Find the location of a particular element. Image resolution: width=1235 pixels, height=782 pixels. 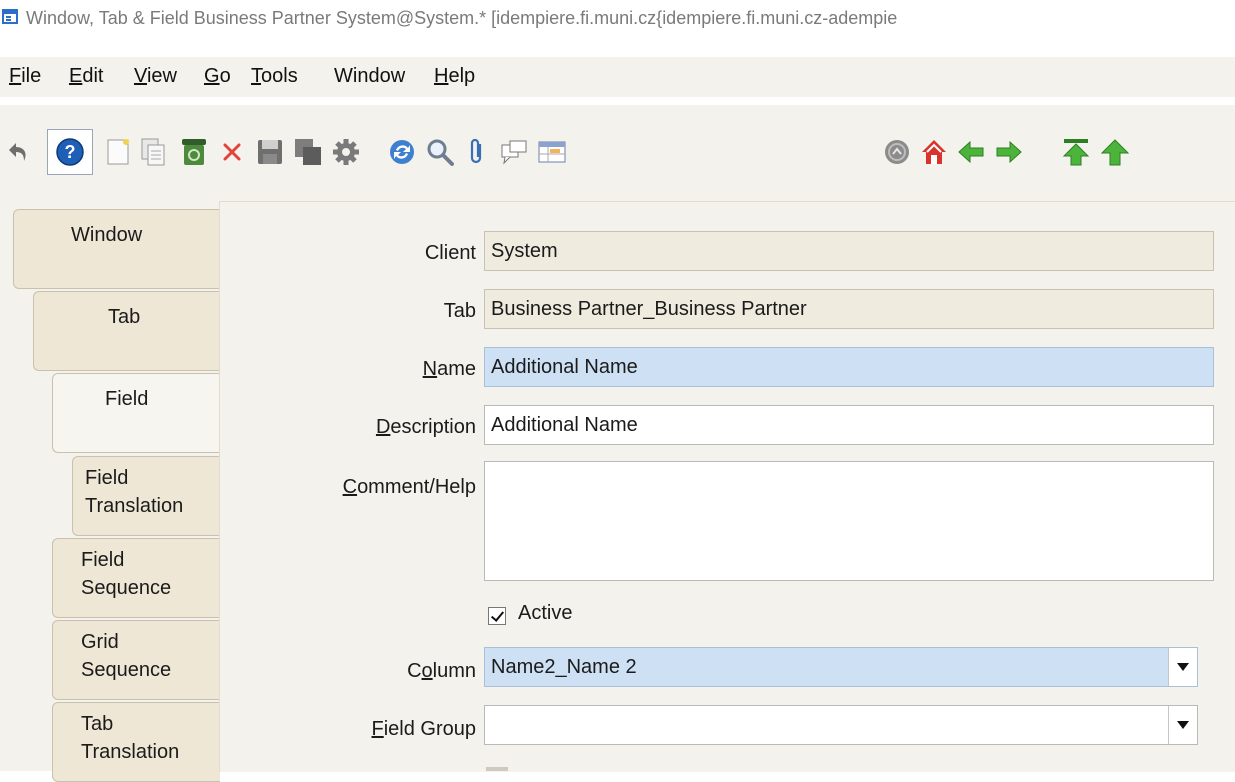

column-select-value: Name2_Name 2 is located at coordinates (564, 667).